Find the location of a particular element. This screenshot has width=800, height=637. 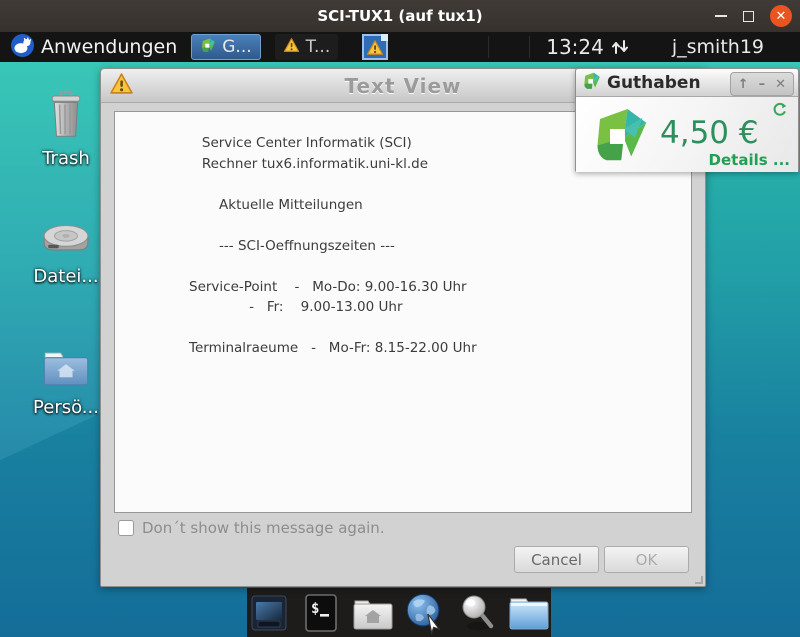

cancel-button: Cancel is located at coordinates (556, 559).